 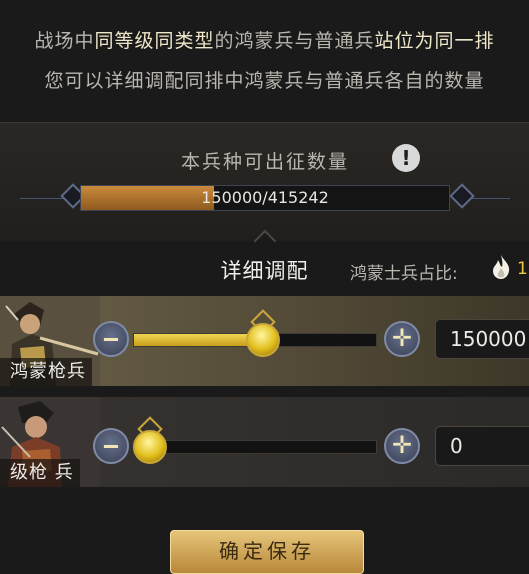 I want to click on unit-name: 级枪 兵, so click(x=40, y=473).